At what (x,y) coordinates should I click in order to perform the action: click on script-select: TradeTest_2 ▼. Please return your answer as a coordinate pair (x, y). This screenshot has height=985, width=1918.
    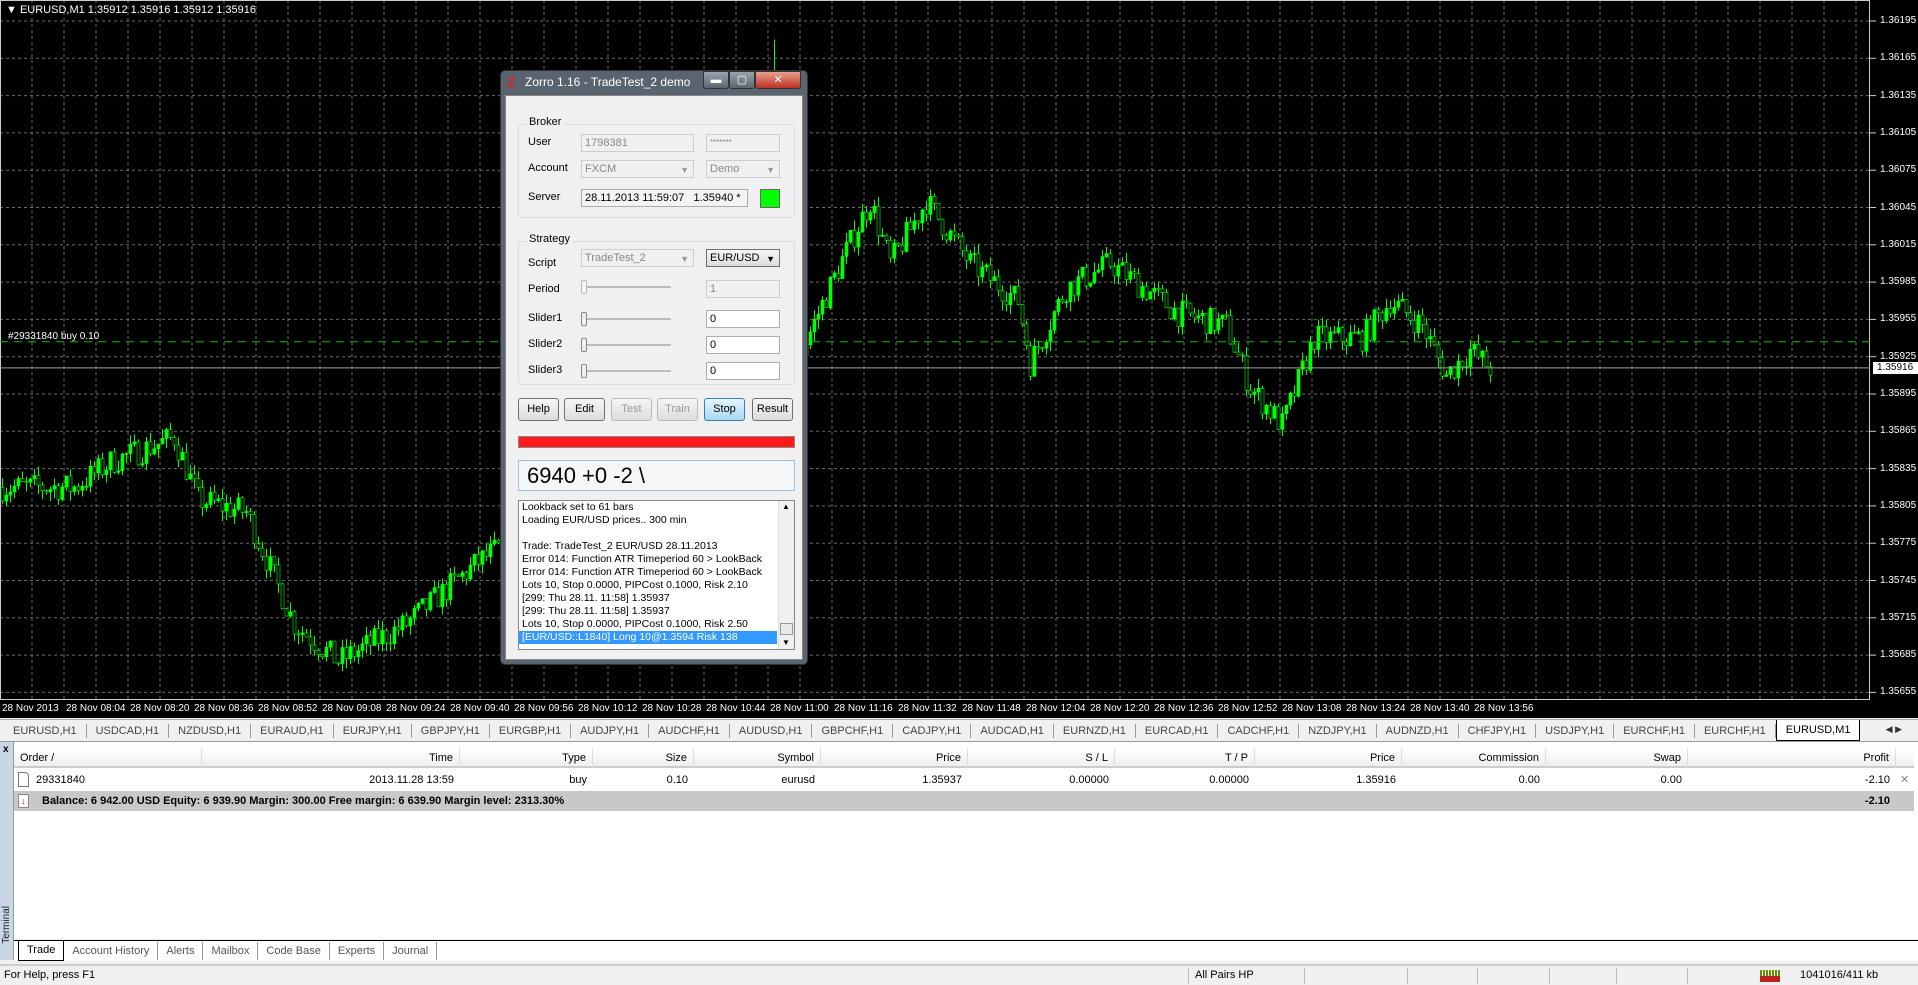
    Looking at the image, I should click on (637, 258).